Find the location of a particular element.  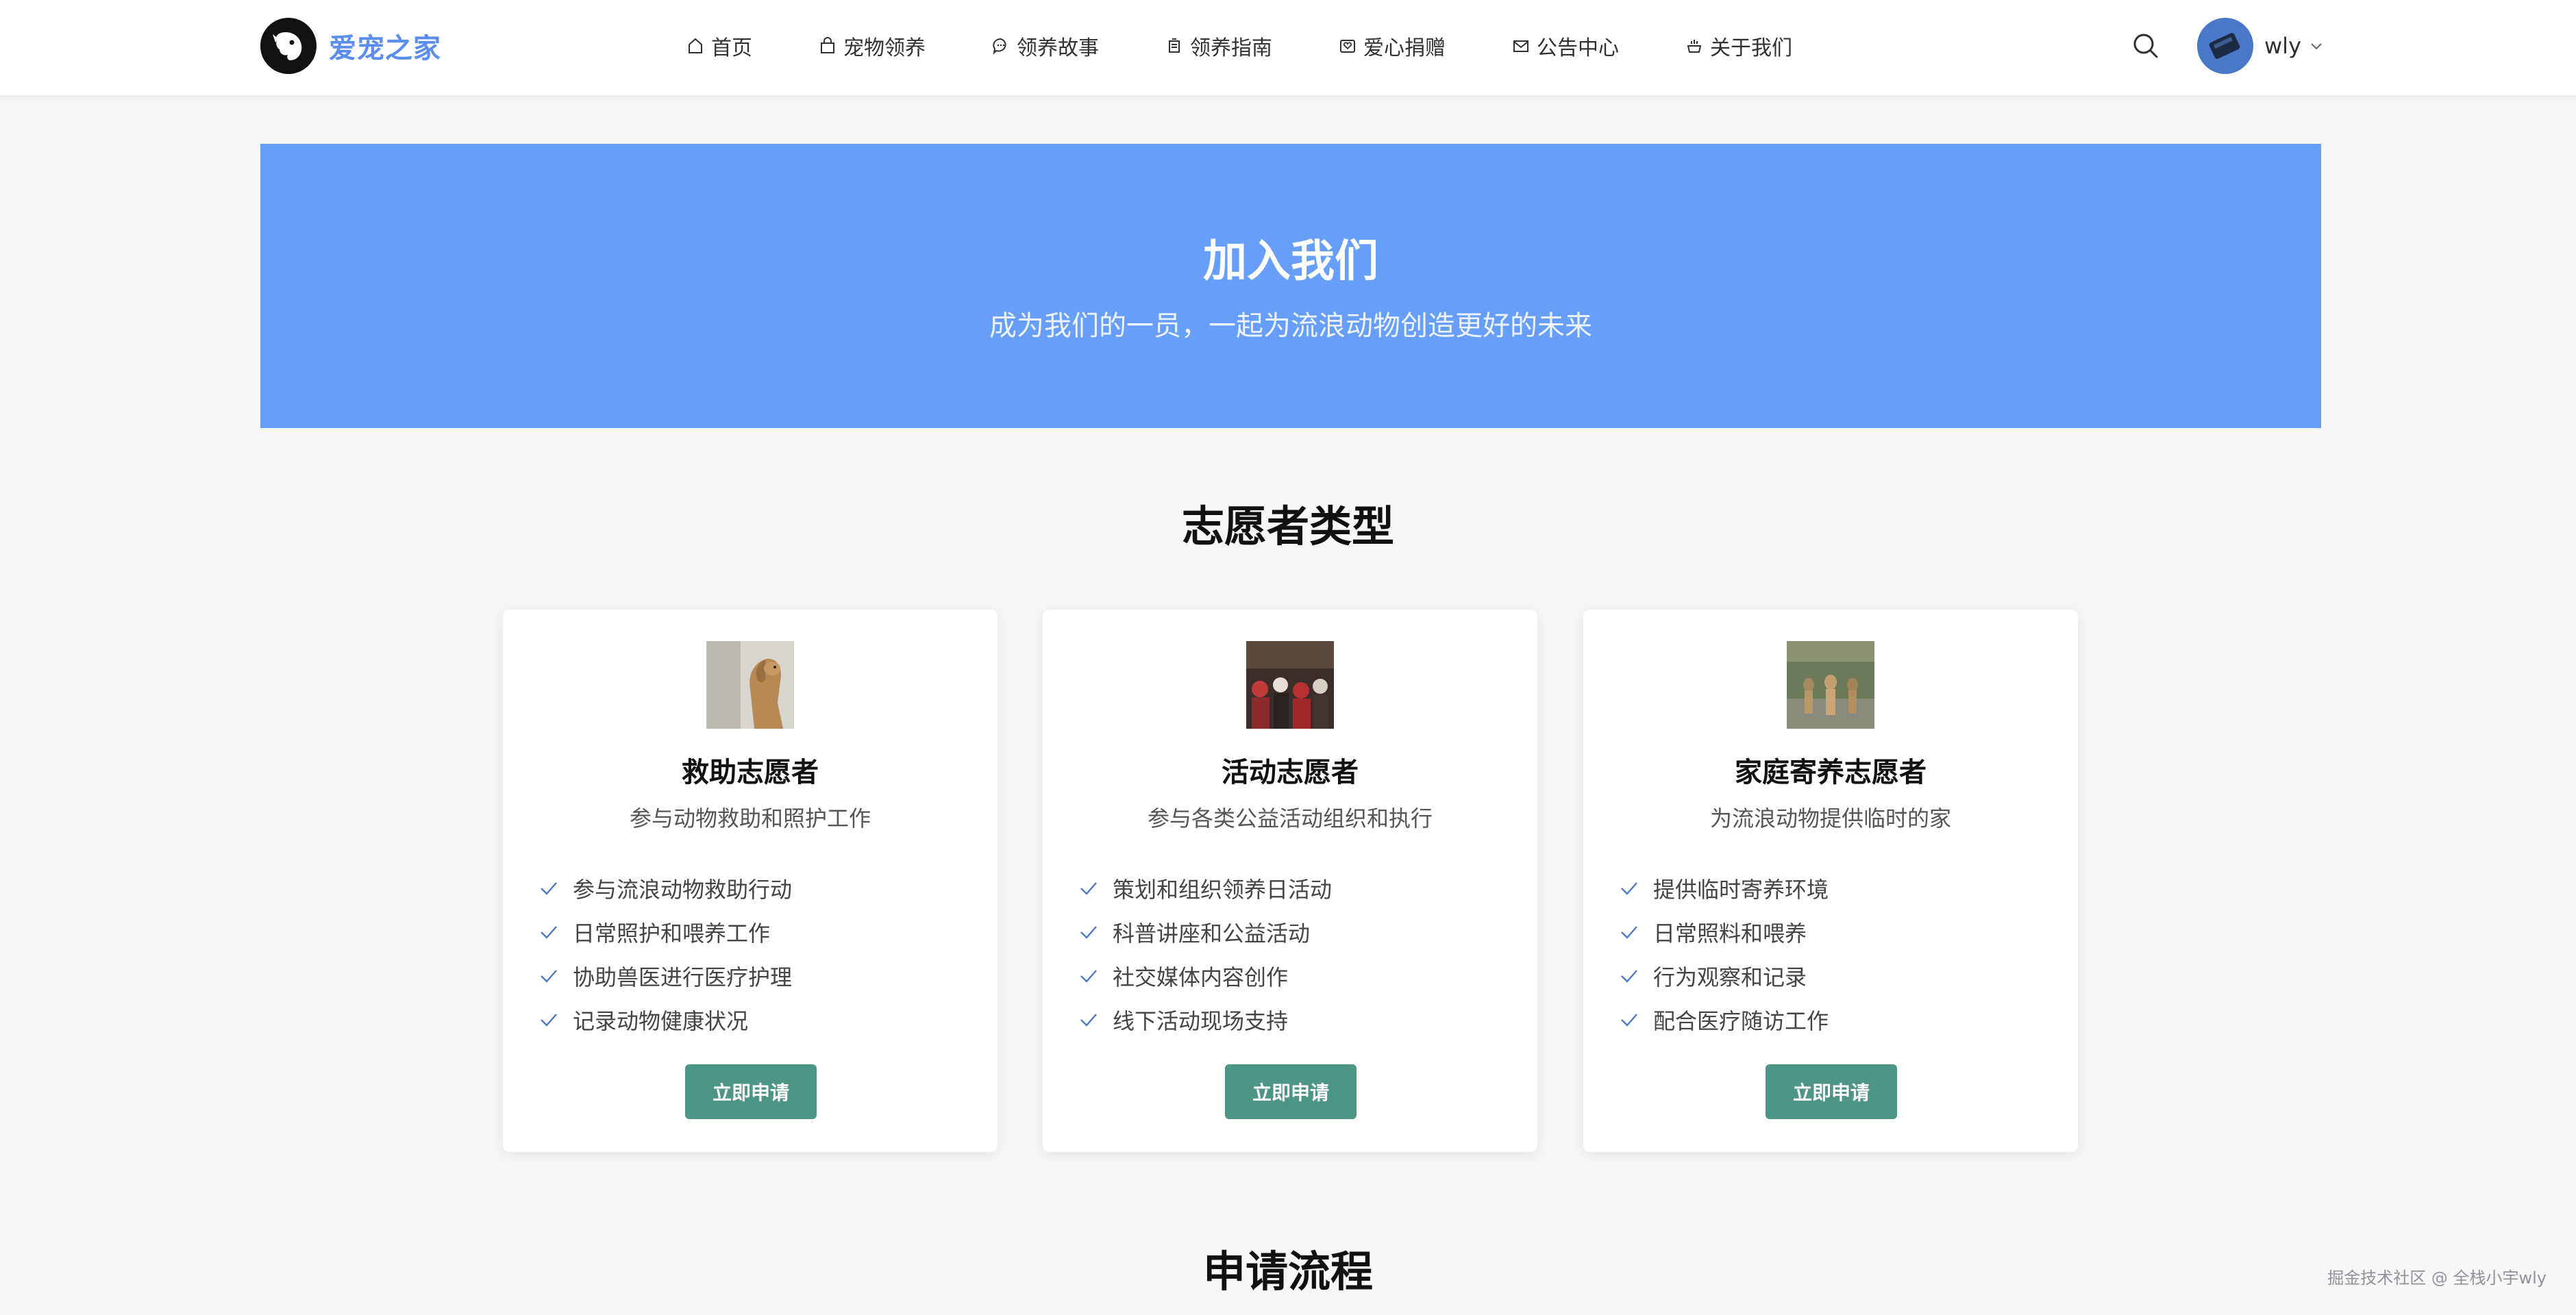

nav-item-home: 首页 is located at coordinates (718, 46).